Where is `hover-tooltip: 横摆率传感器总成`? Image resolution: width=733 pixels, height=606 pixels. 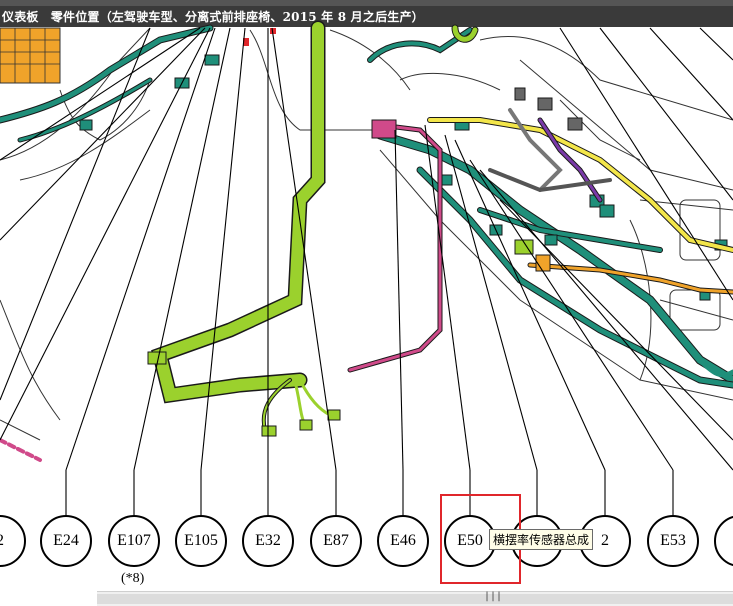
hover-tooltip: 横摆率传感器总成 is located at coordinates (541, 539).